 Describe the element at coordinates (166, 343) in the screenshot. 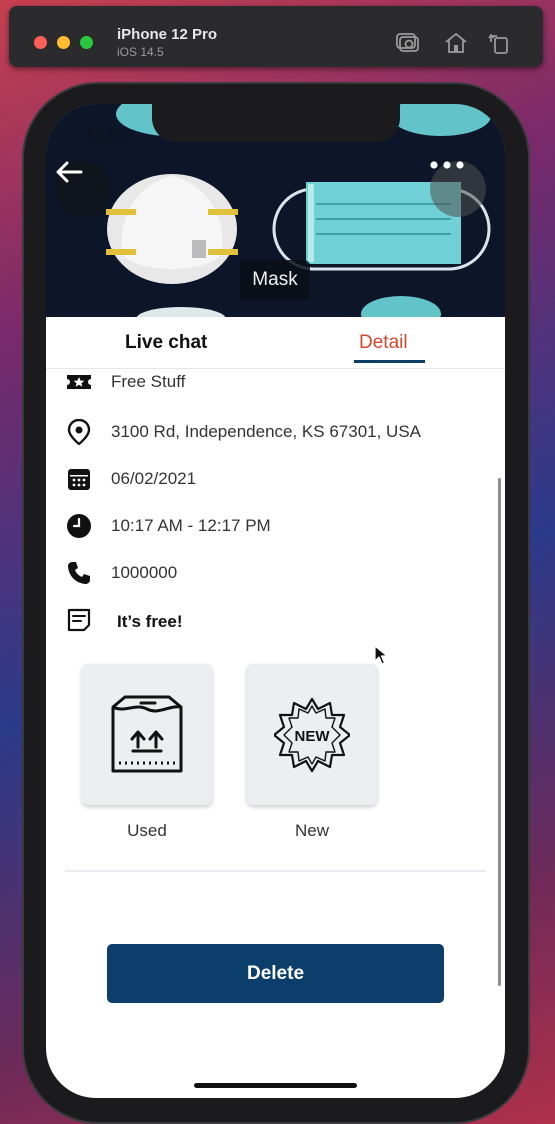

I see `tab-live-chat: Live chat` at that location.